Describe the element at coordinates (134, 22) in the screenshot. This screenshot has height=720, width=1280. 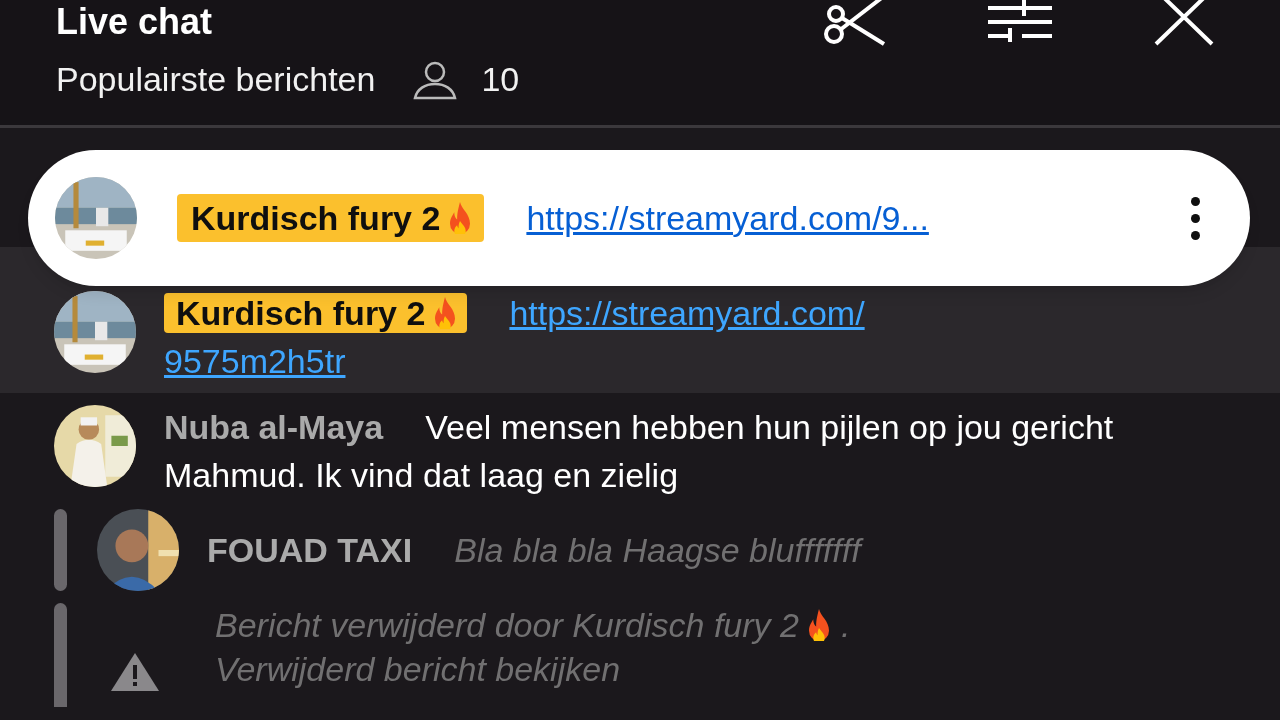
I see `chat-title: Live chat` at that location.